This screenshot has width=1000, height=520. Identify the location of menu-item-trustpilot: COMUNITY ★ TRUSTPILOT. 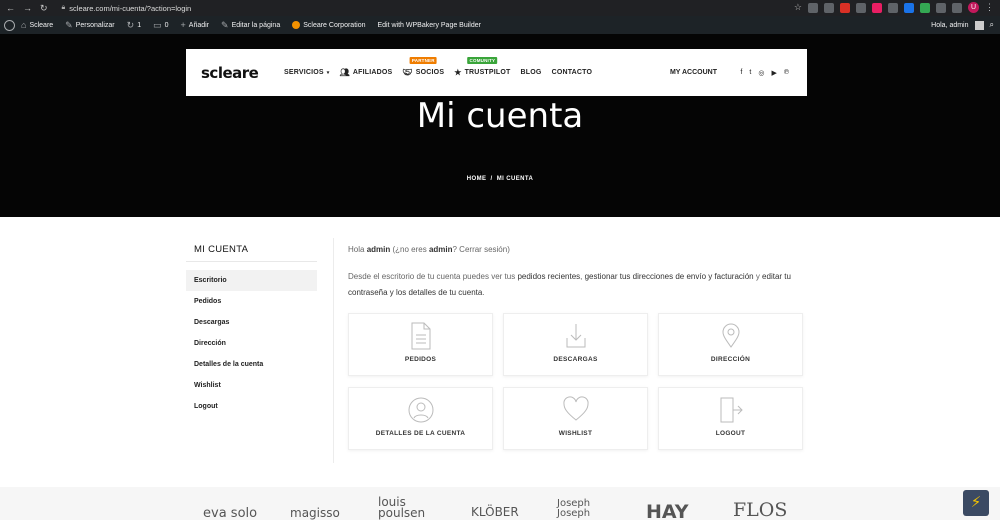
(482, 67).